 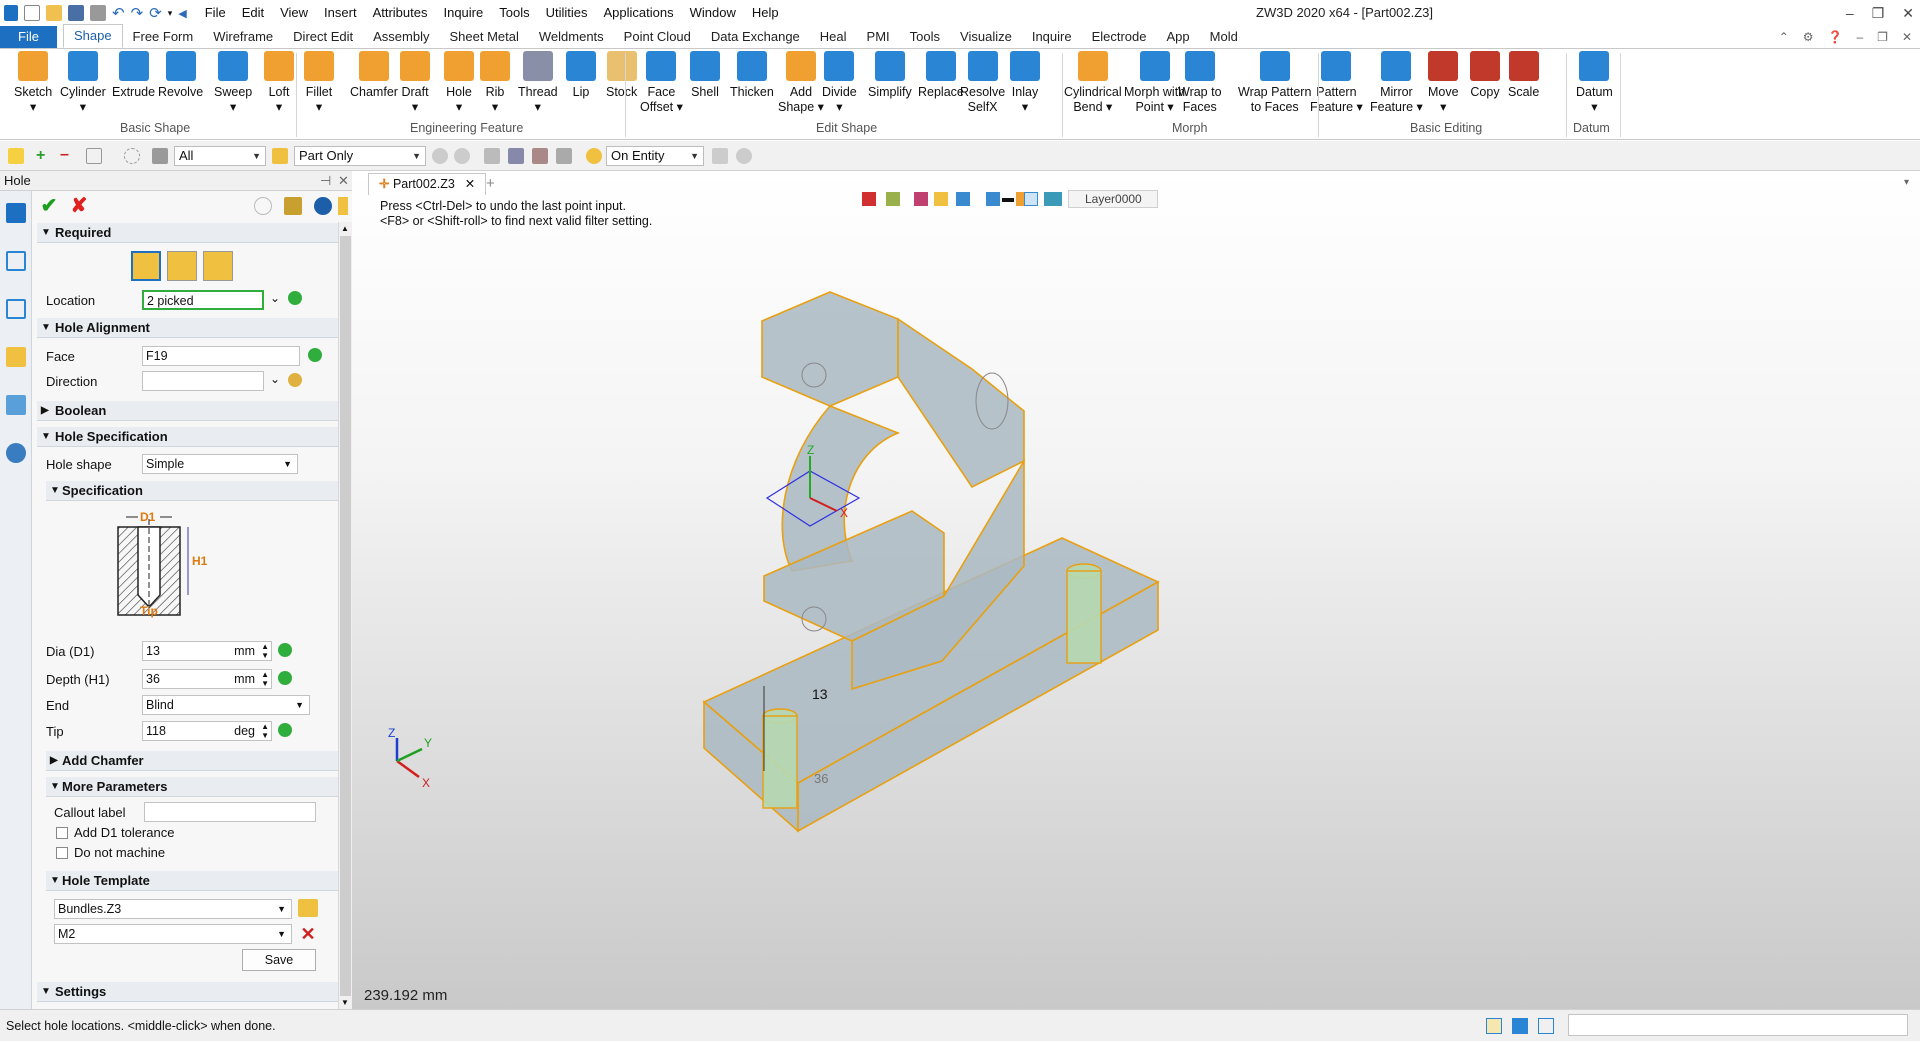 I want to click on tab-heal: Heal, so click(x=833, y=37).